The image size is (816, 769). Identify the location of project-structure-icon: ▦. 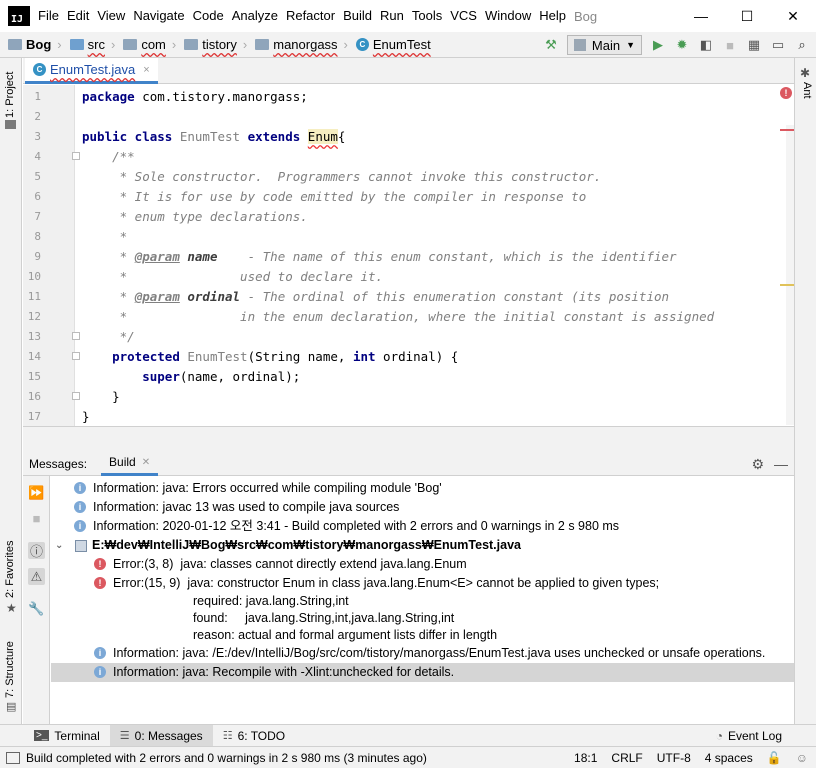
(754, 45).